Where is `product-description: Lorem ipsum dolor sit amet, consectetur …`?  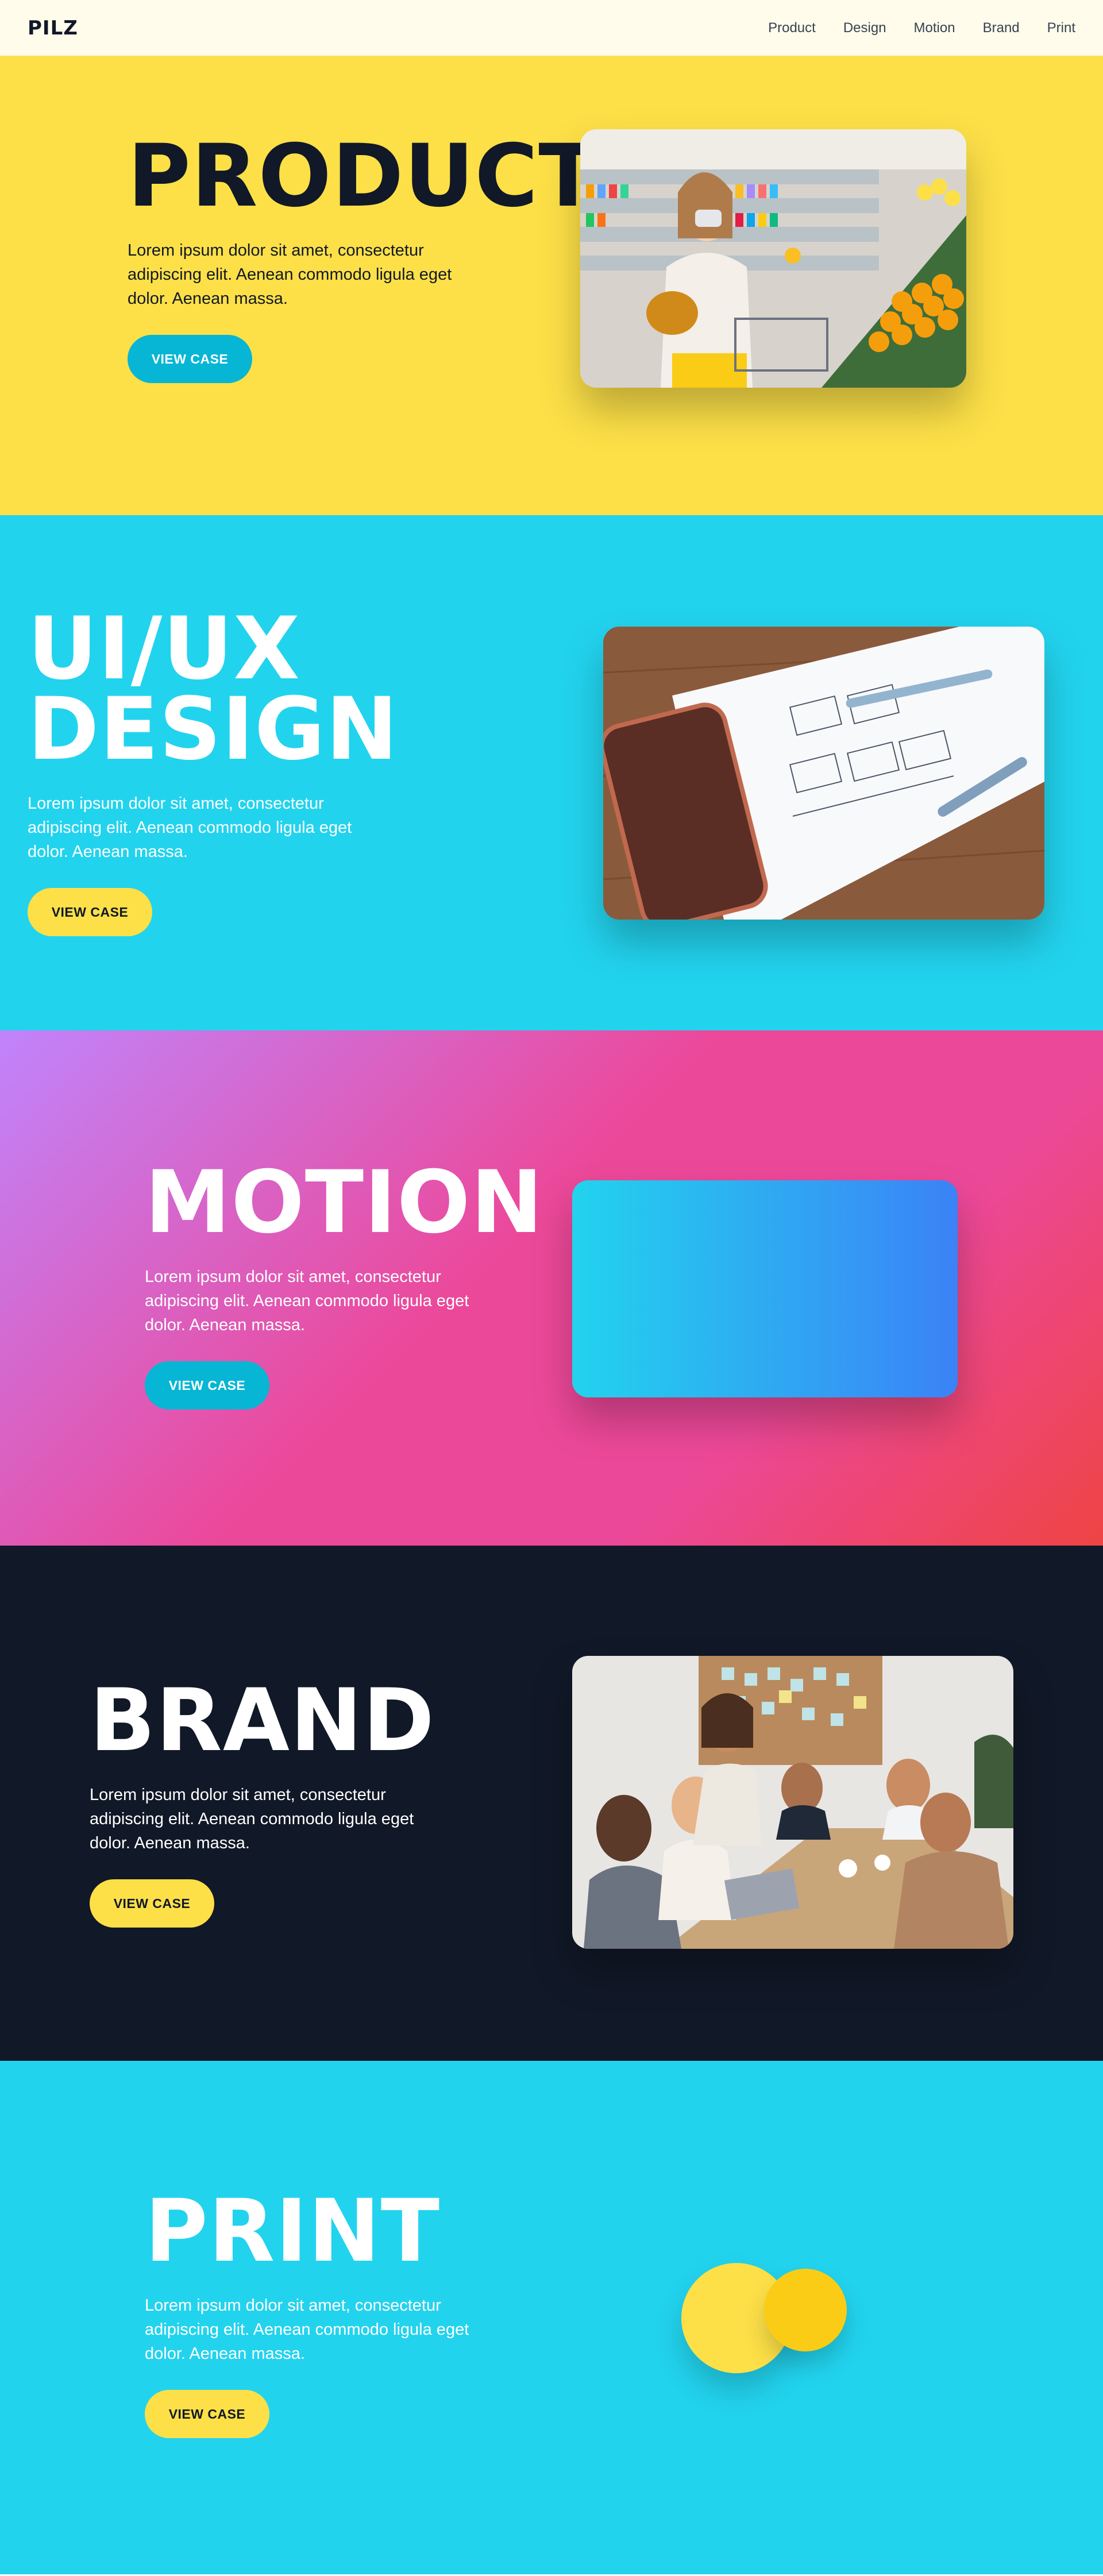 product-description: Lorem ipsum dolor sit amet, consectetur … is located at coordinates (290, 274).